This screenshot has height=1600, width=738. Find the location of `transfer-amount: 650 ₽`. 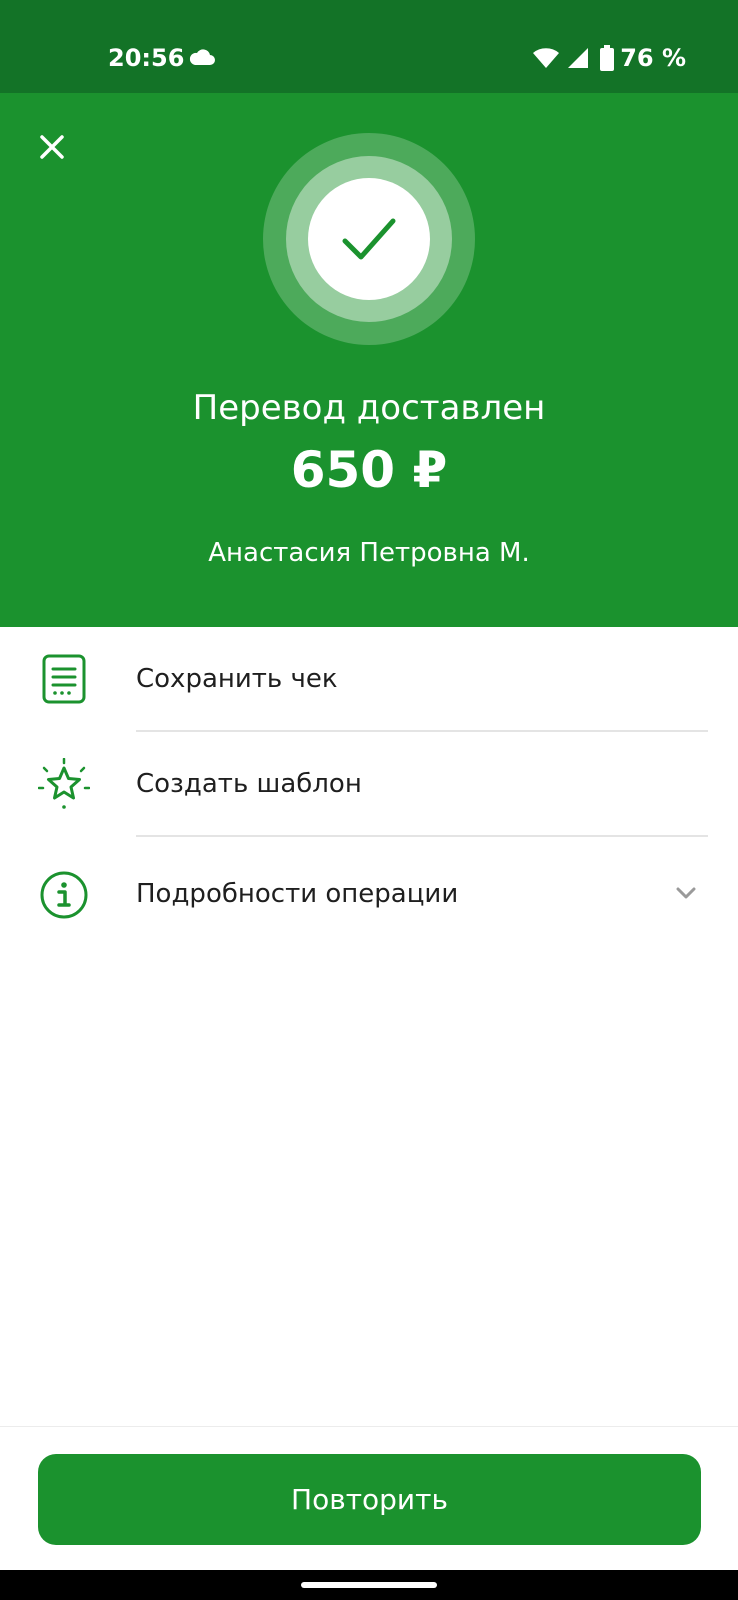

transfer-amount: 650 ₽ is located at coordinates (369, 470).